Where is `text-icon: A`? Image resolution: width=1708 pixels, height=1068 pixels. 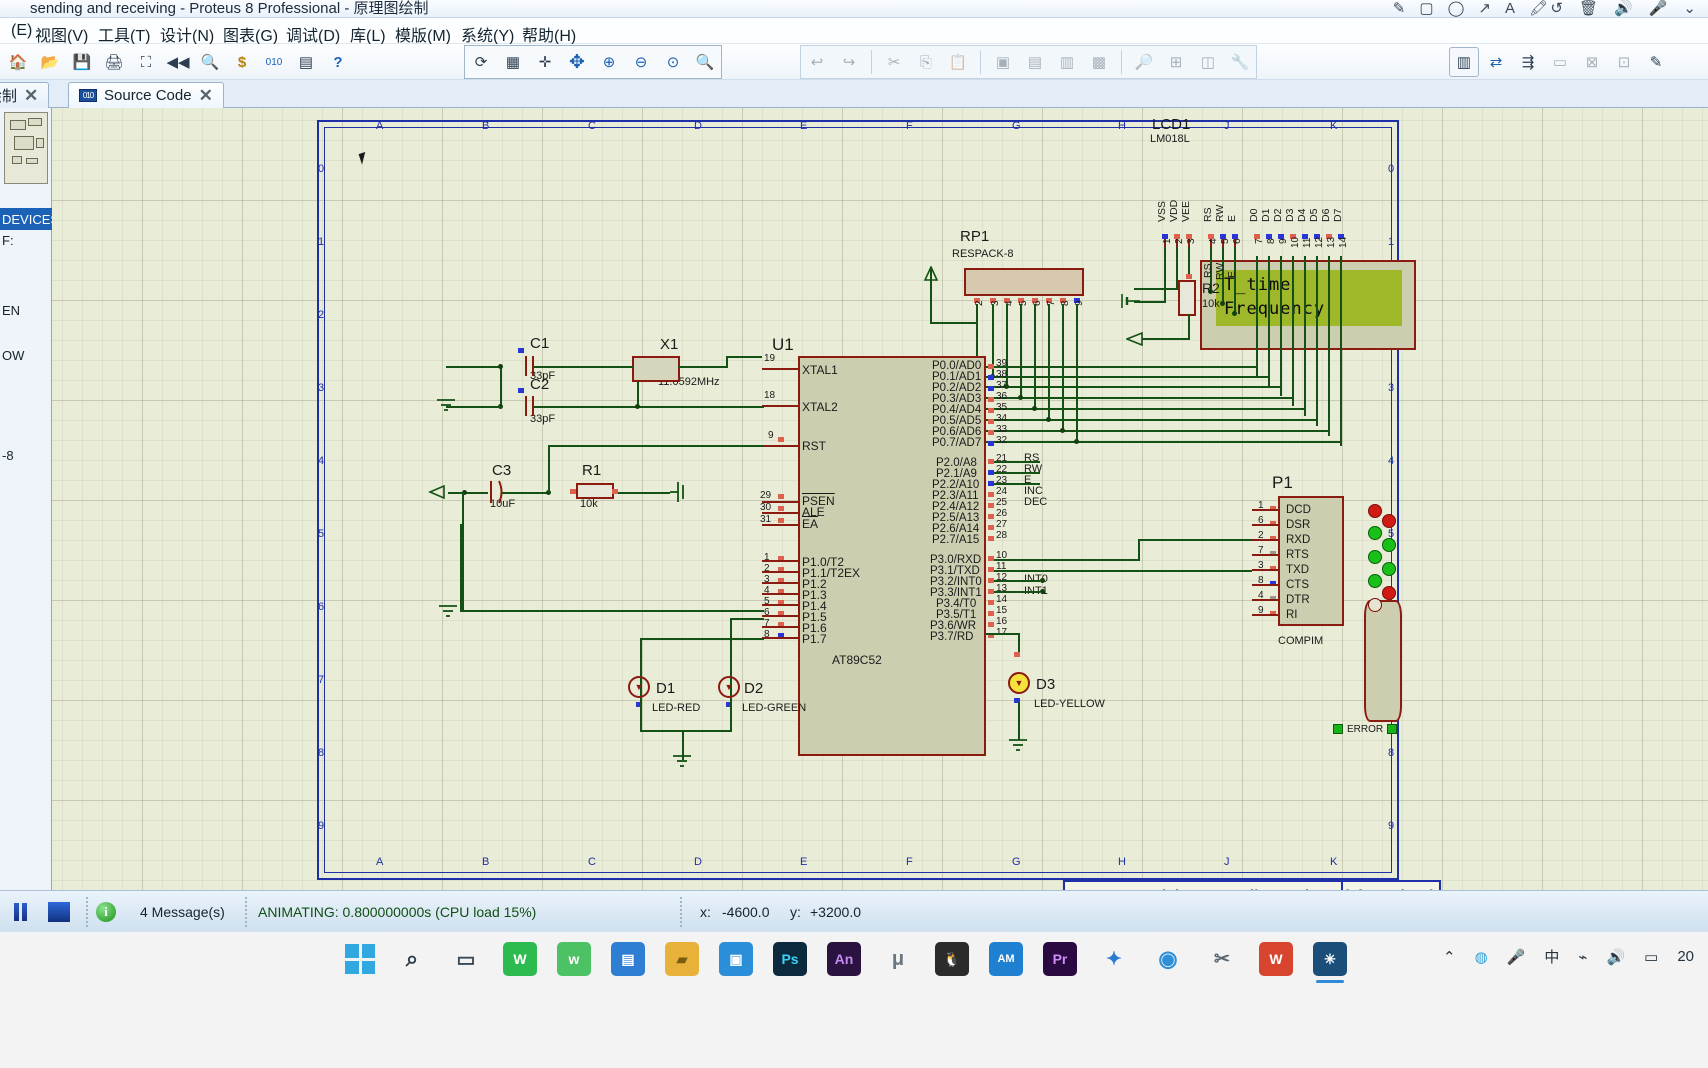 text-icon: A is located at coordinates (1510, 8).